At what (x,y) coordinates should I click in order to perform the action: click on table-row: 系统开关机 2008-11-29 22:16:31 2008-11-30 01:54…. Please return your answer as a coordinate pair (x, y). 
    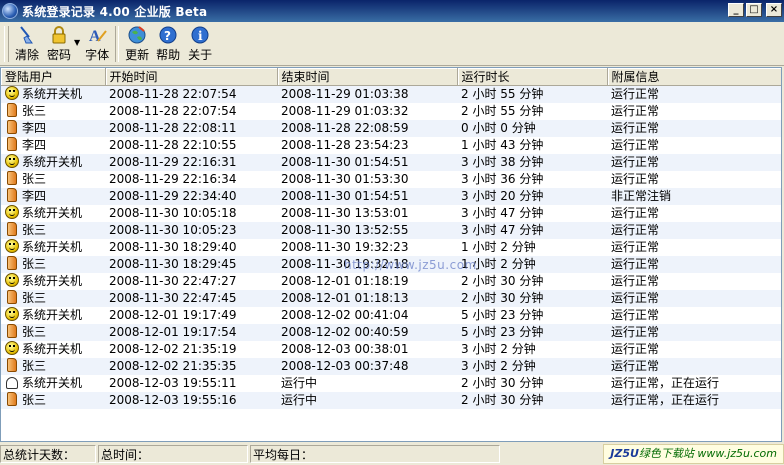
    Looking at the image, I should click on (391, 162).